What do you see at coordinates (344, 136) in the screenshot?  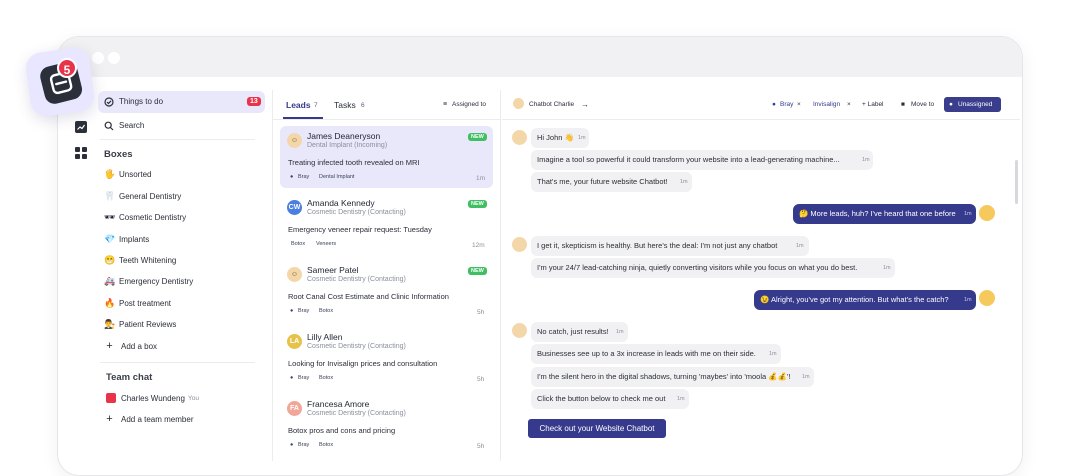 I see `lead-name: James Deaneryson` at bounding box center [344, 136].